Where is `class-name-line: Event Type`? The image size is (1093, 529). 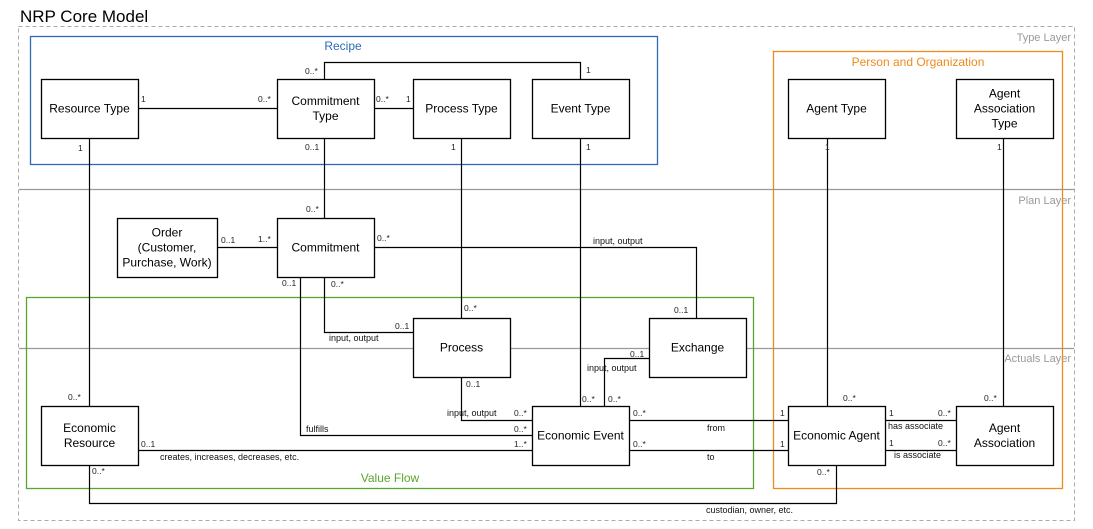
class-name-line: Event Type is located at coordinates (581, 109).